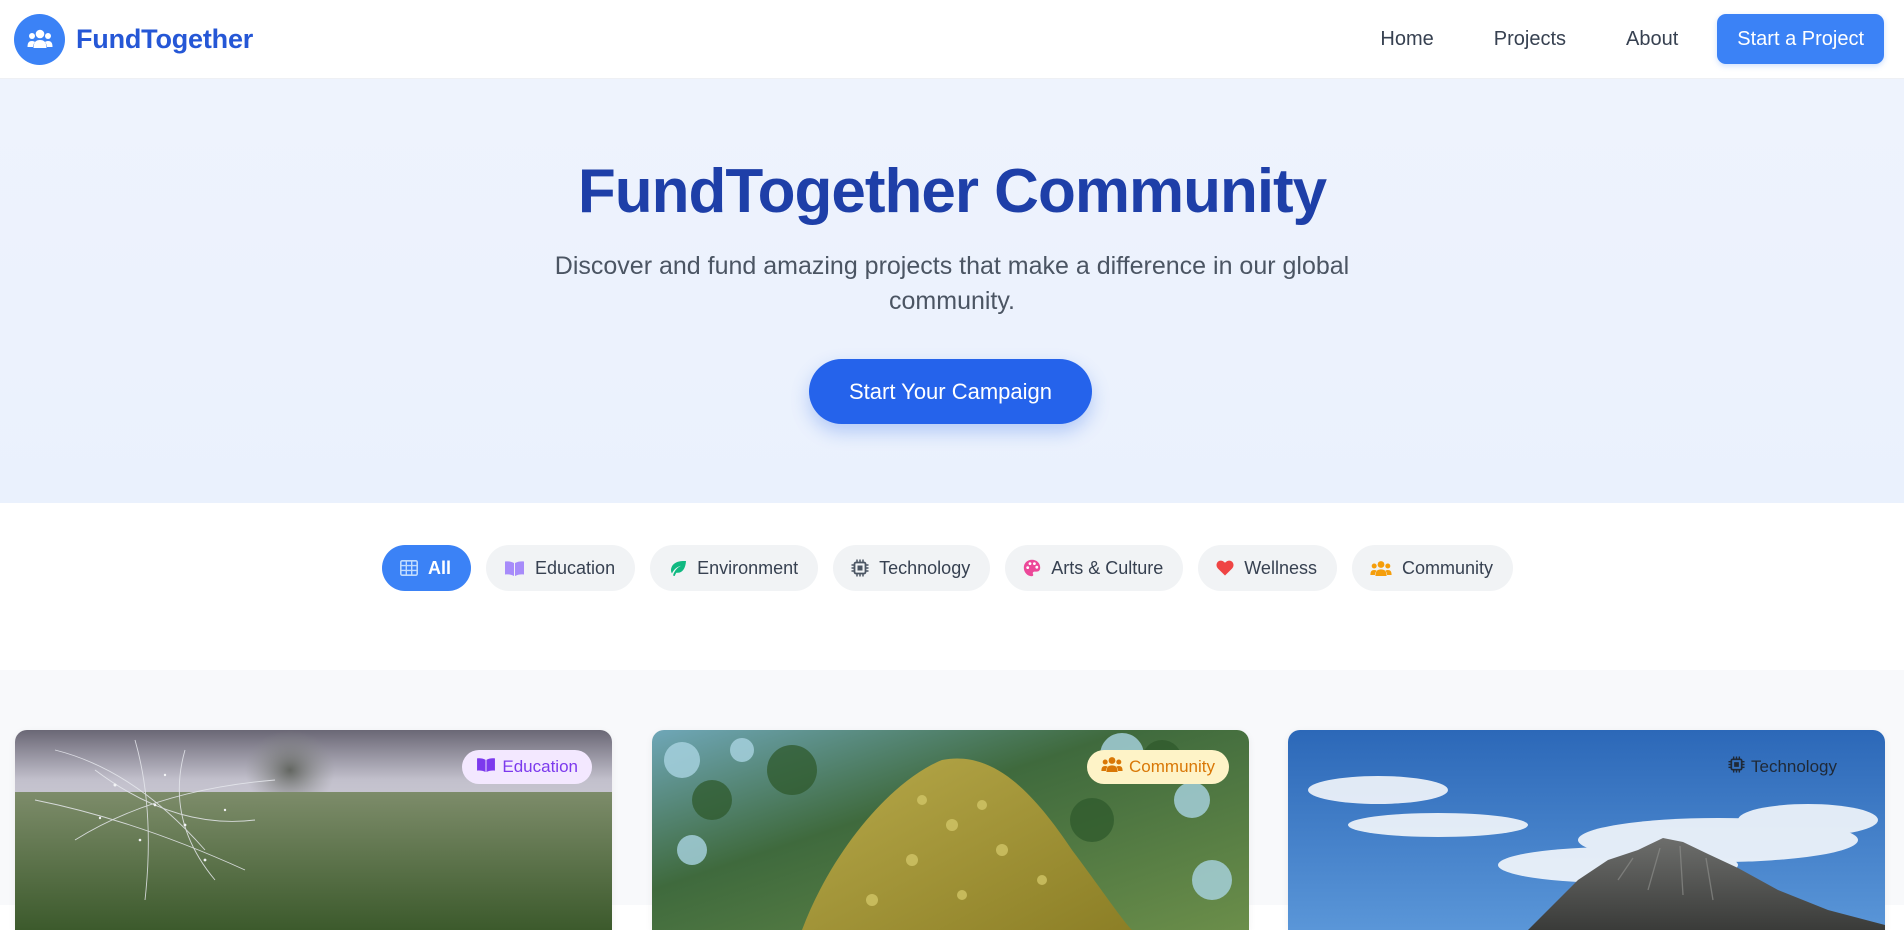 This screenshot has width=1904, height=930. Describe the element at coordinates (950, 830) in the screenshot. I see `project-card: Community` at that location.